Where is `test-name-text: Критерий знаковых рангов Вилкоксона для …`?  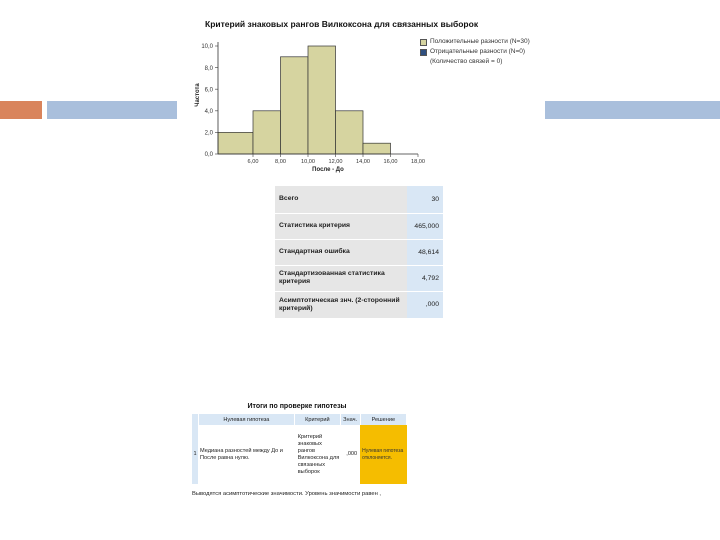
test-name-text: Критерий знаковых рангов Вилкоксона для … is located at coordinates (317, 454).